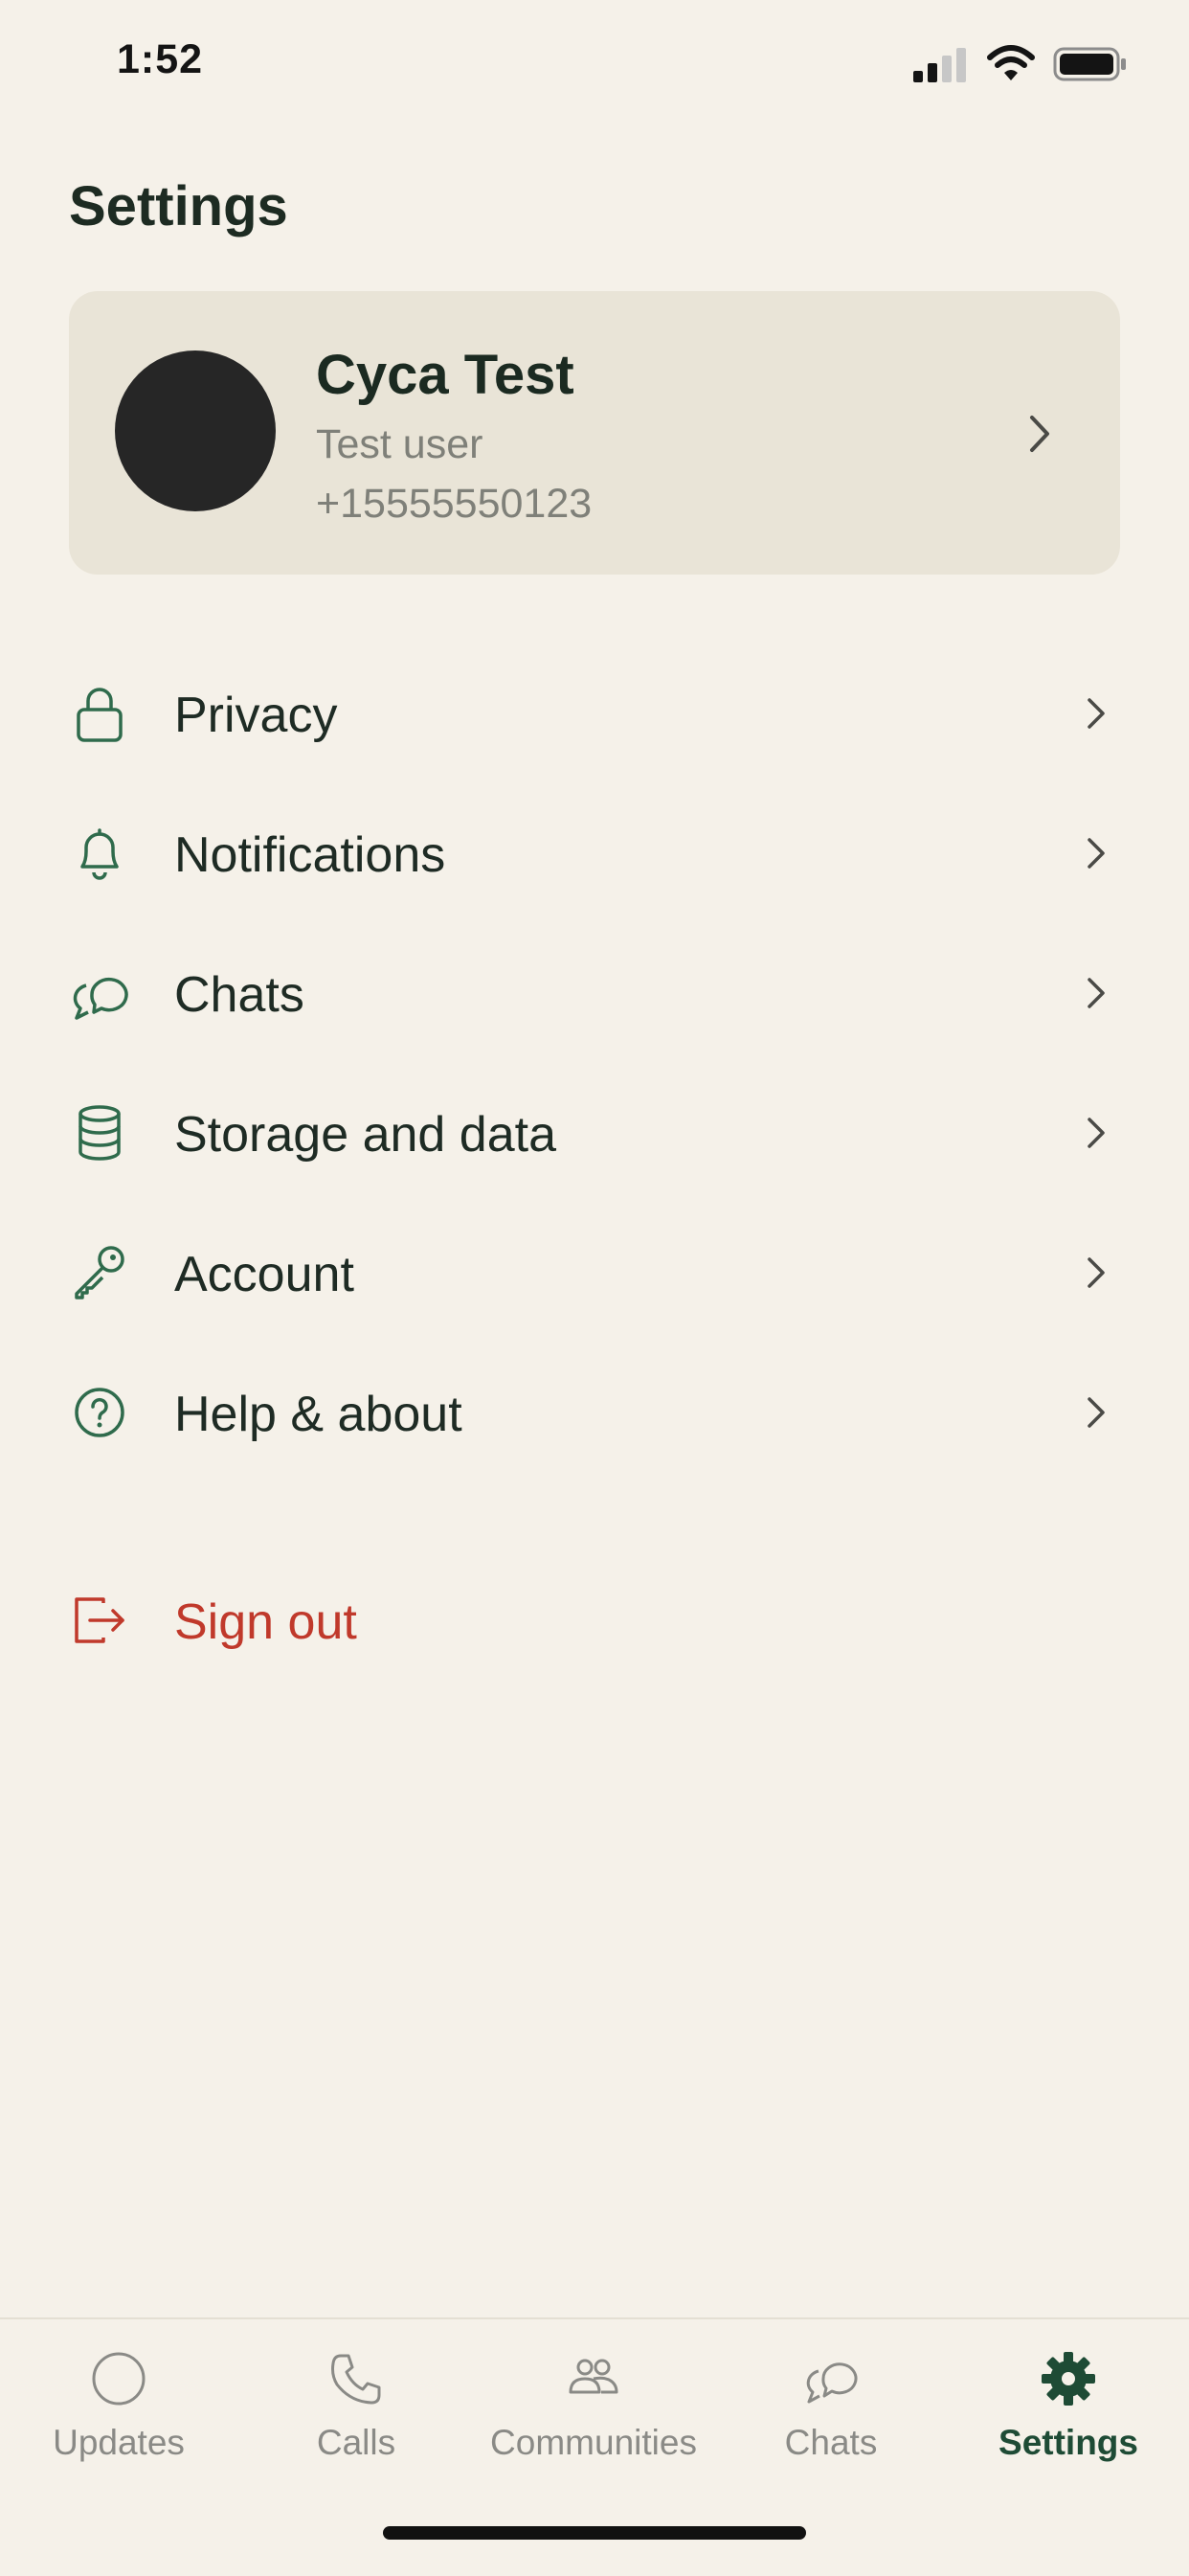 This screenshot has height=2576, width=1189. What do you see at coordinates (1089, 64) in the screenshot?
I see `battery-icon` at bounding box center [1089, 64].